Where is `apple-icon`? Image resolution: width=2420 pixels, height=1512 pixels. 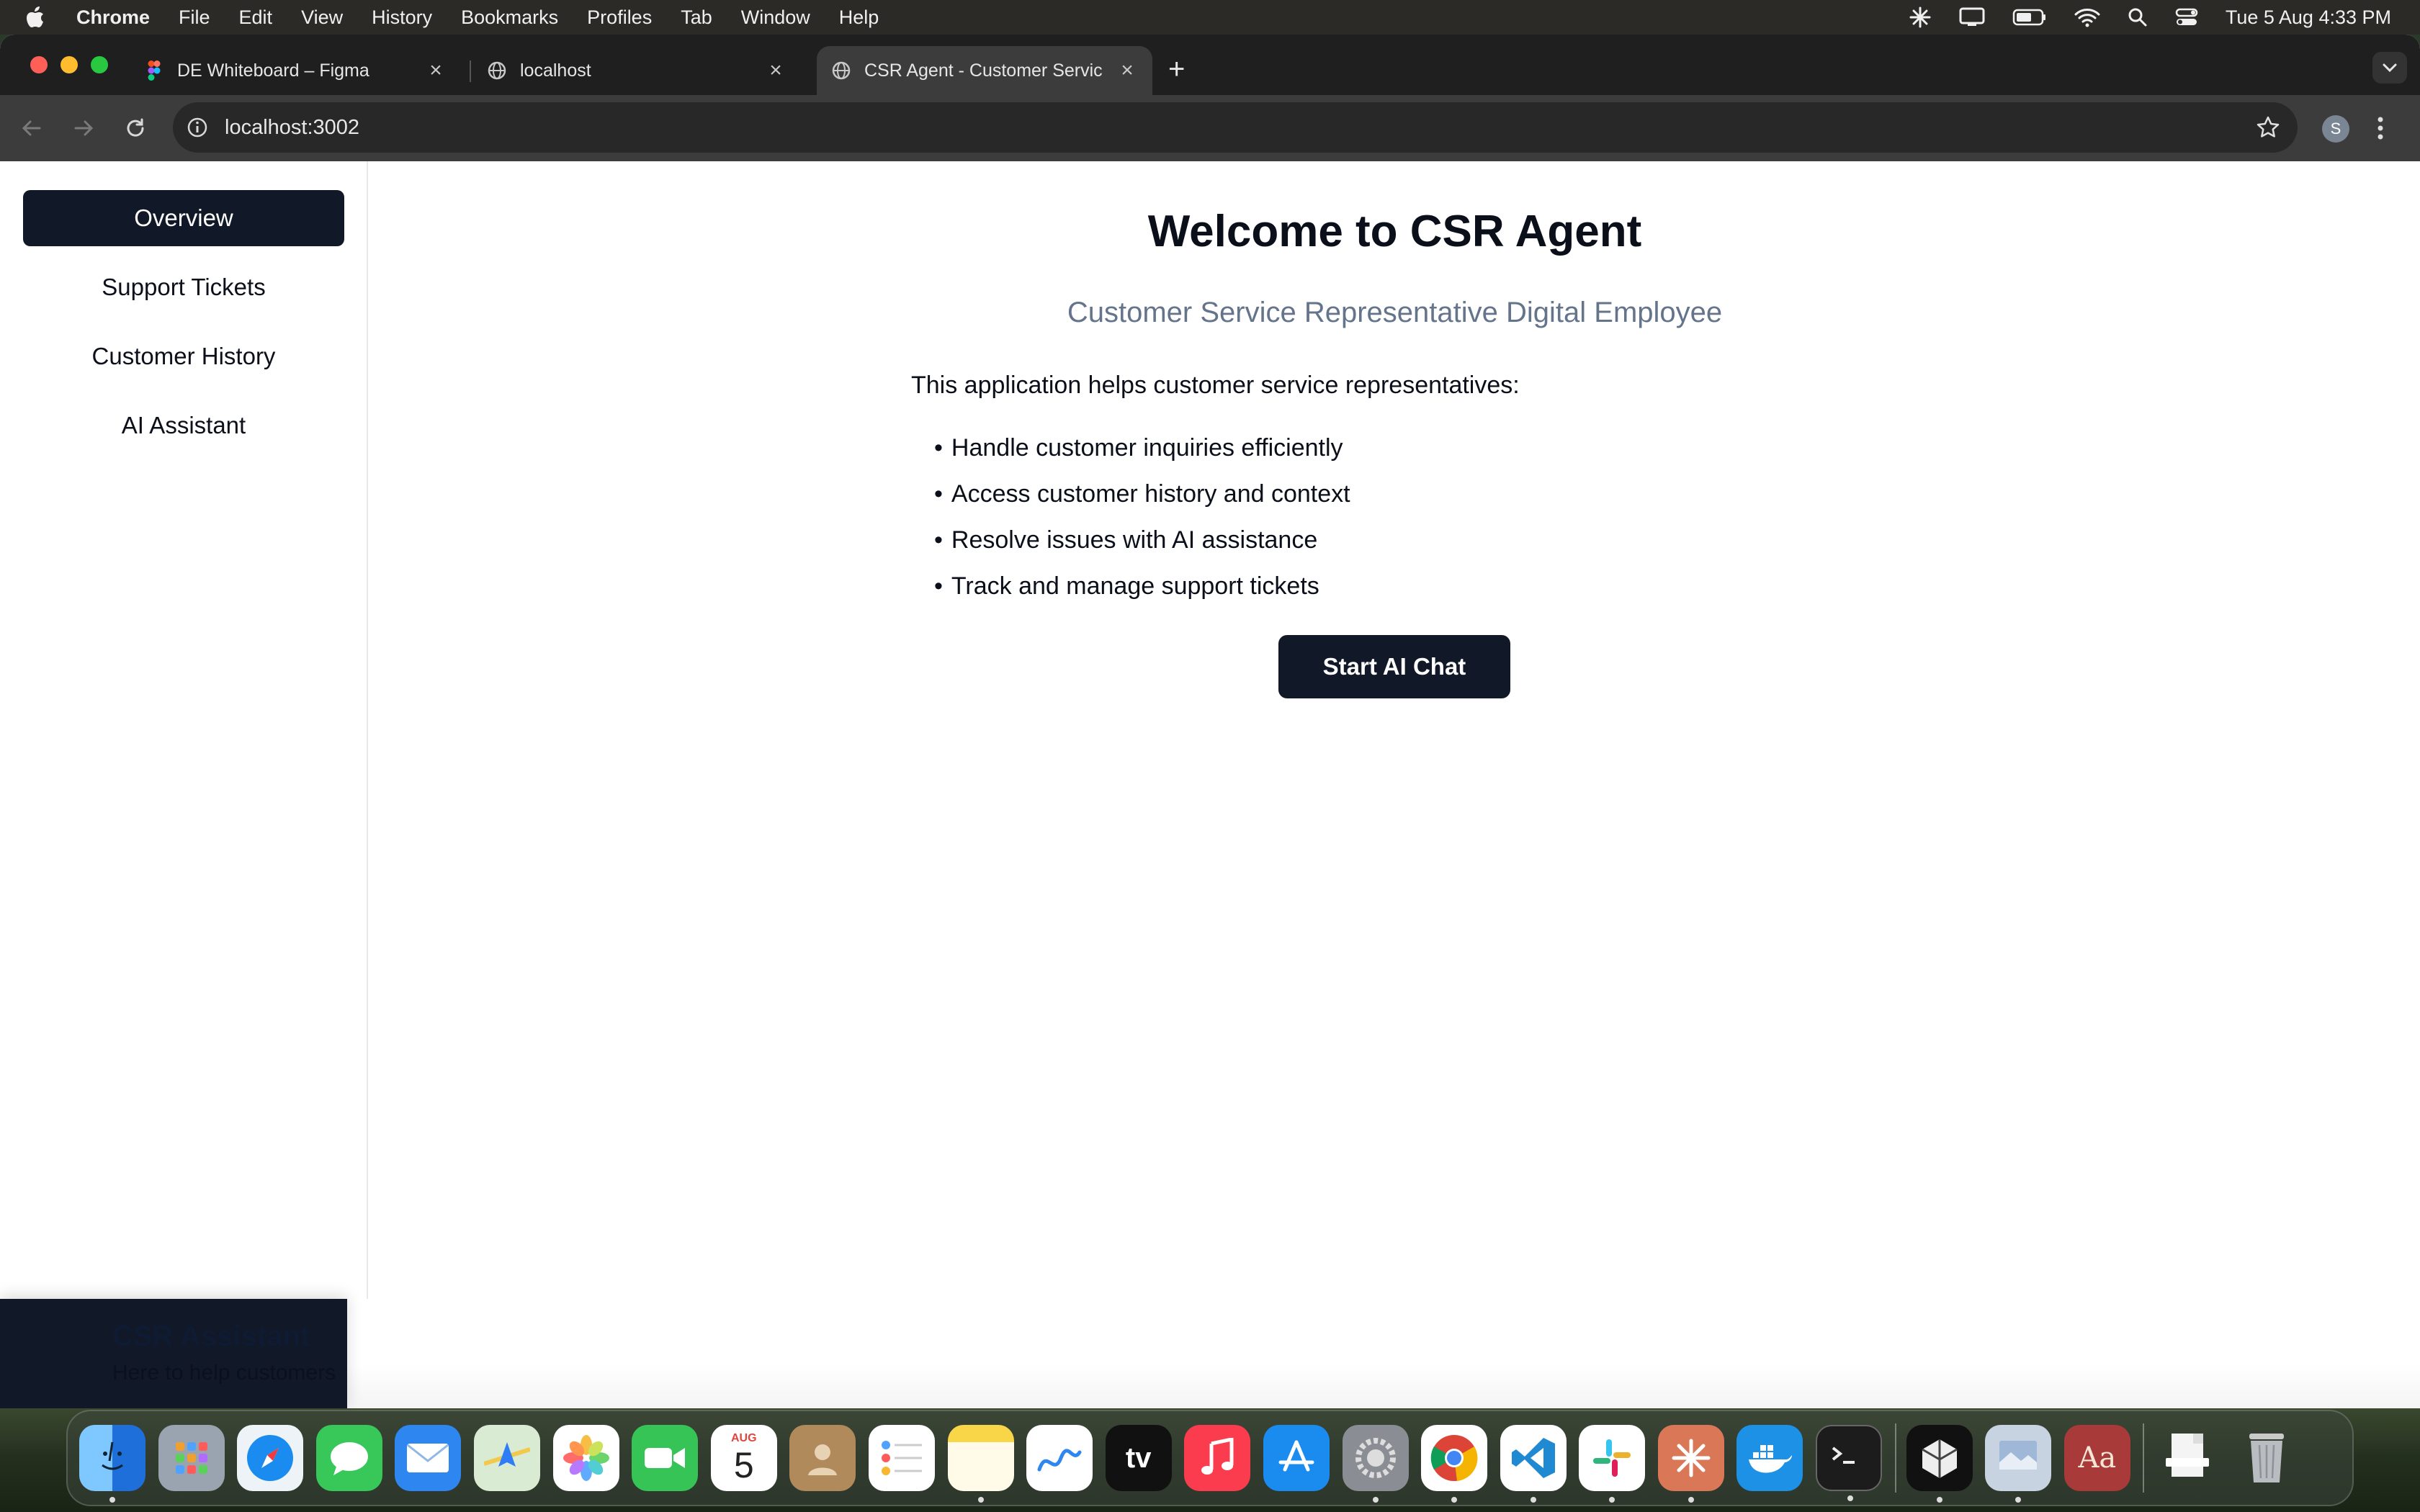
apple-icon is located at coordinates (40, 17).